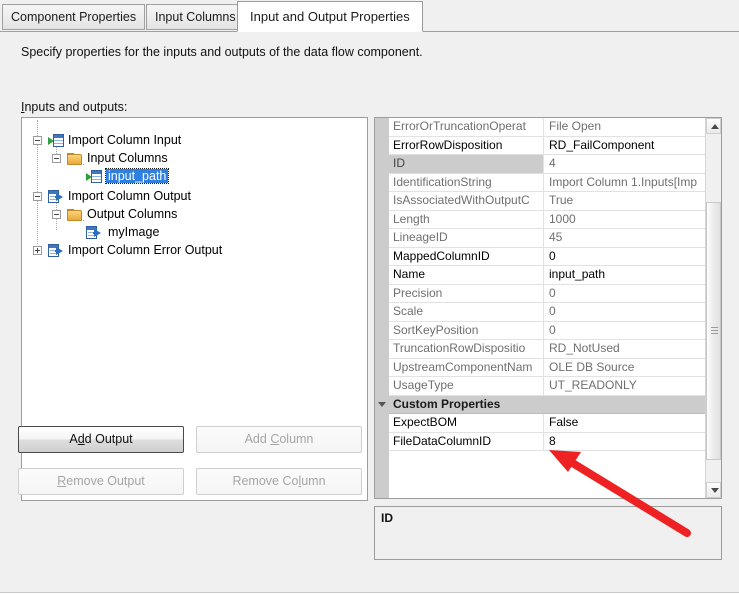 This screenshot has width=739, height=594. What do you see at coordinates (466, 256) in the screenshot?
I see `property-name: MappedColumnID` at bounding box center [466, 256].